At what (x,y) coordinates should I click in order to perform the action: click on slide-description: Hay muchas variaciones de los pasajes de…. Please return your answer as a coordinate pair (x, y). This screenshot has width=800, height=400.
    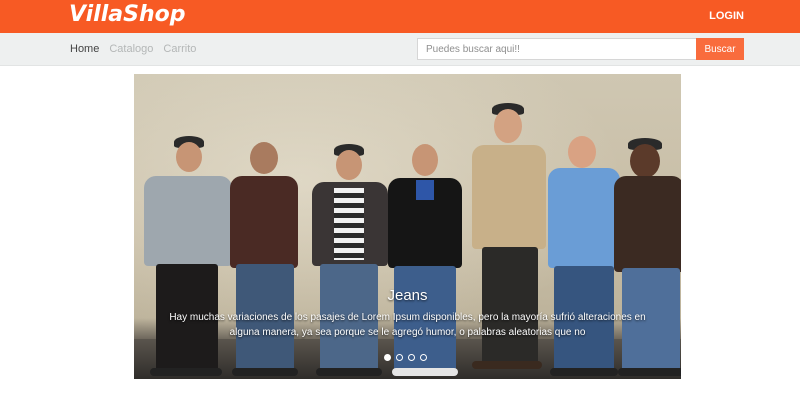
    Looking at the image, I should click on (407, 325).